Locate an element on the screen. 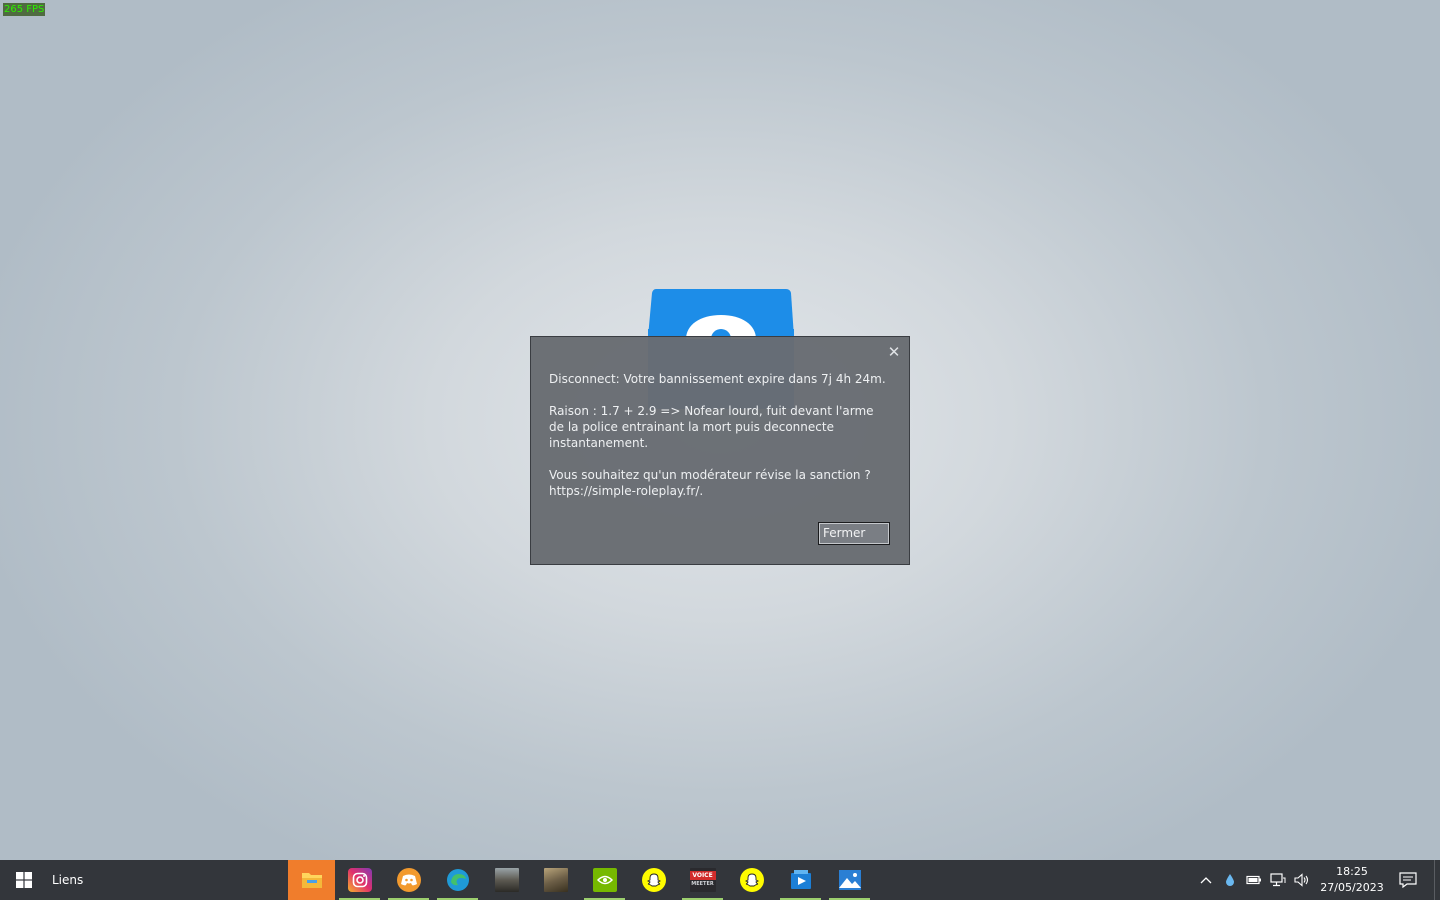  instagram-icon is located at coordinates (359, 880).